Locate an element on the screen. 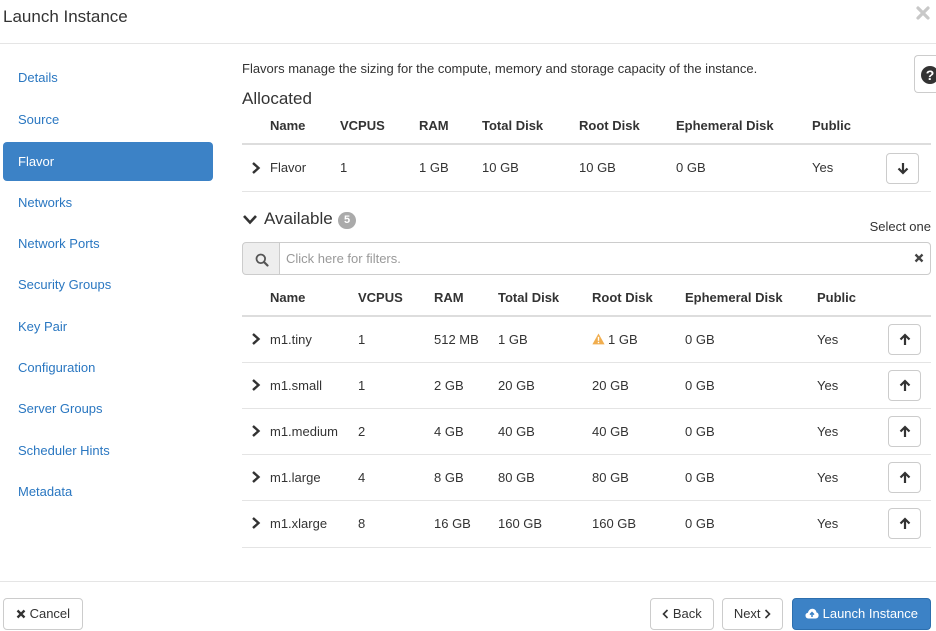 The width and height of the screenshot is (936, 631). sidebar-item-details: Details is located at coordinates (108, 77).